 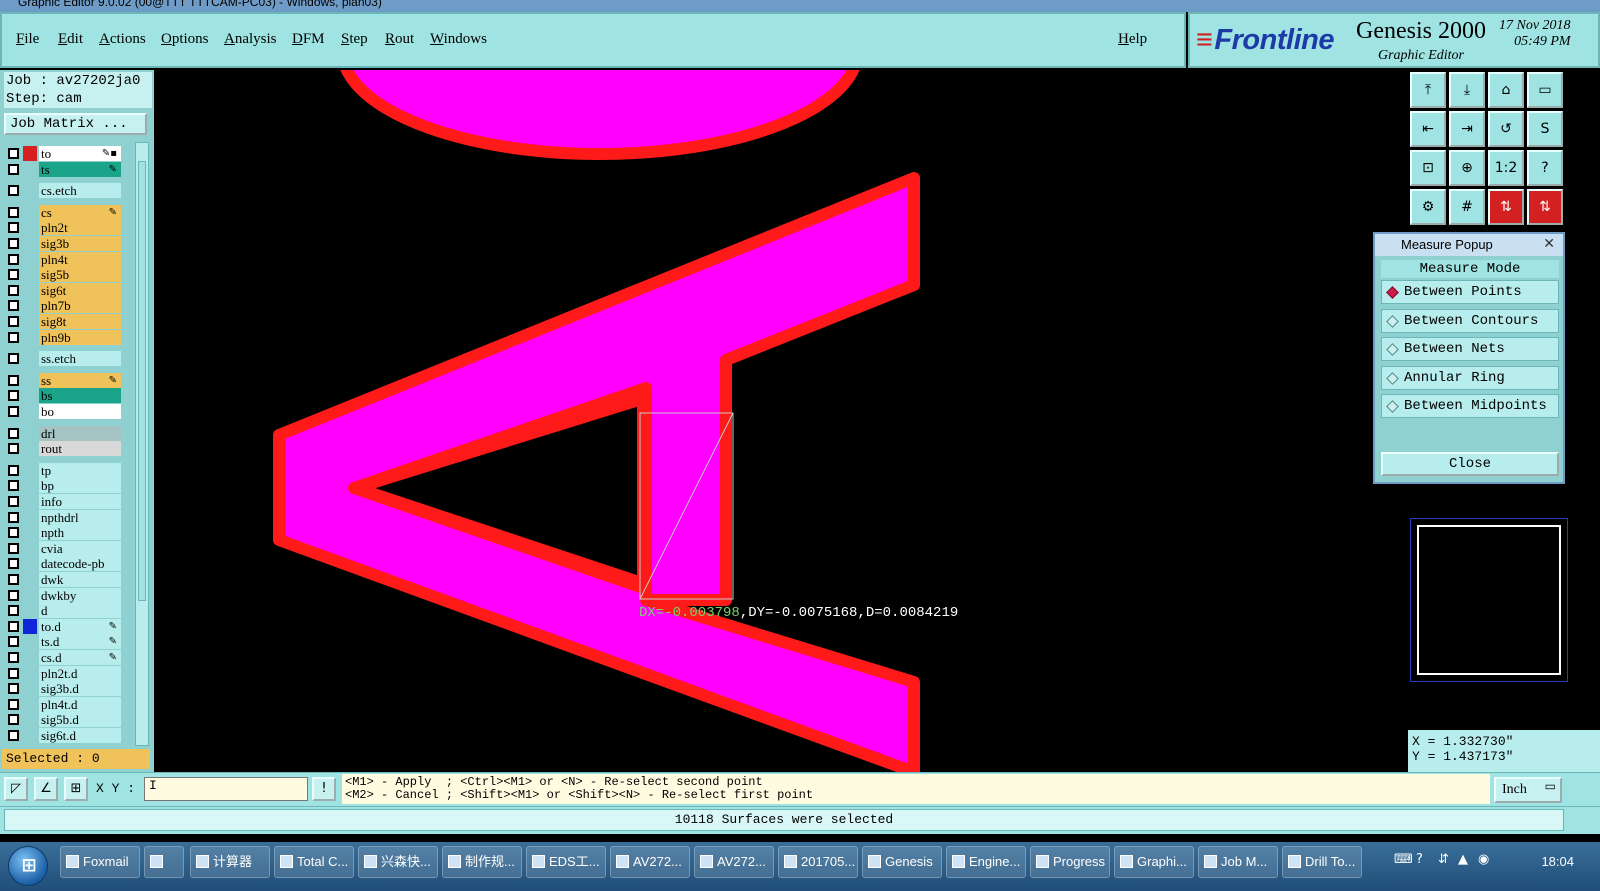 What do you see at coordinates (399, 39) in the screenshot?
I see `menu-rout: Rout` at bounding box center [399, 39].